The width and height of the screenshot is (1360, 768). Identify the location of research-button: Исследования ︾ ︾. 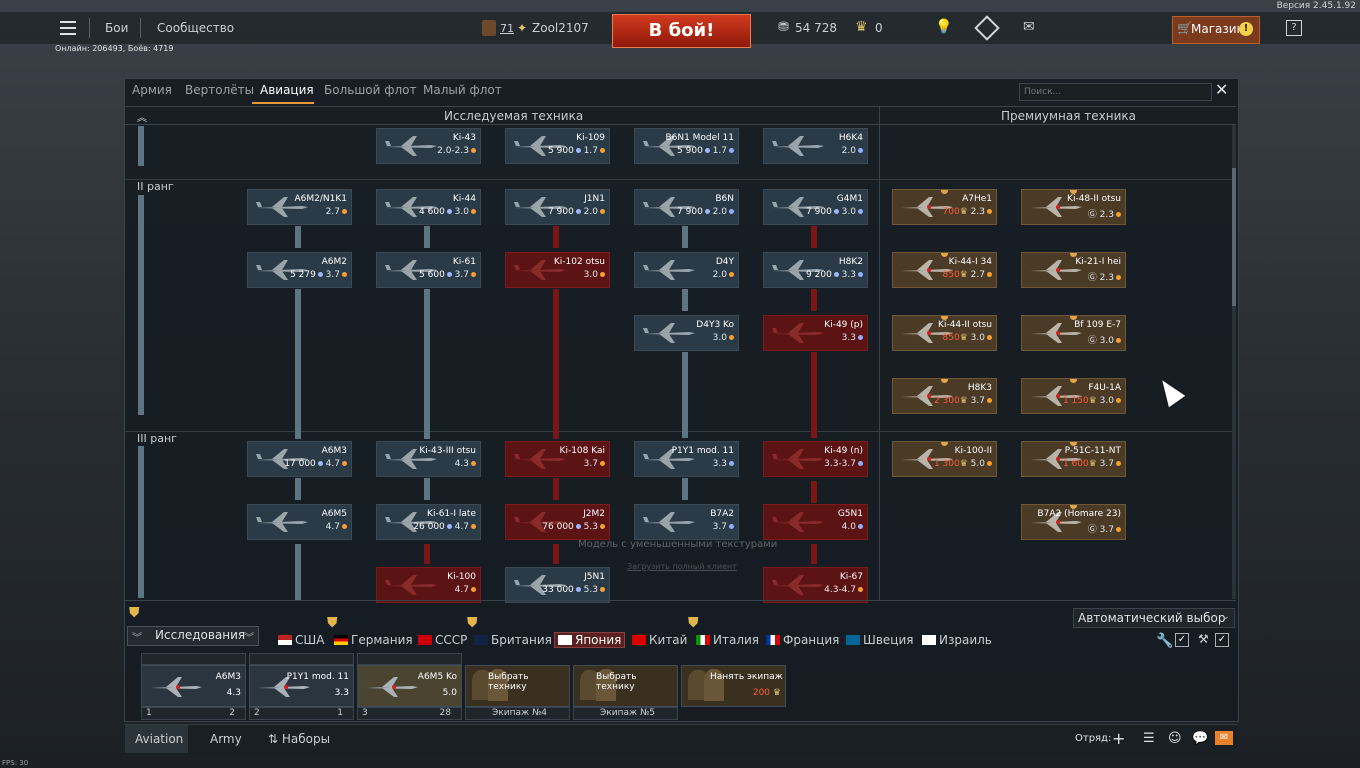
(193, 636).